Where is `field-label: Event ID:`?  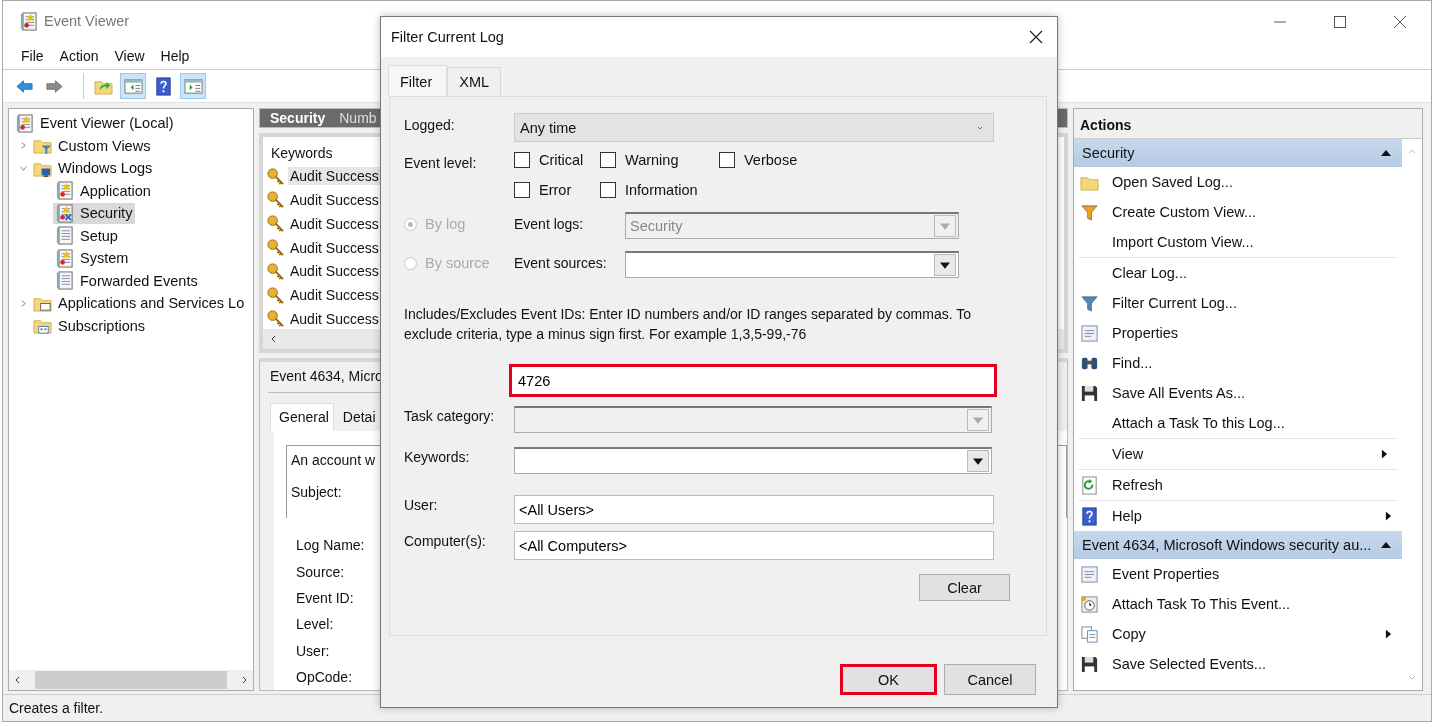 field-label: Event ID: is located at coordinates (325, 598).